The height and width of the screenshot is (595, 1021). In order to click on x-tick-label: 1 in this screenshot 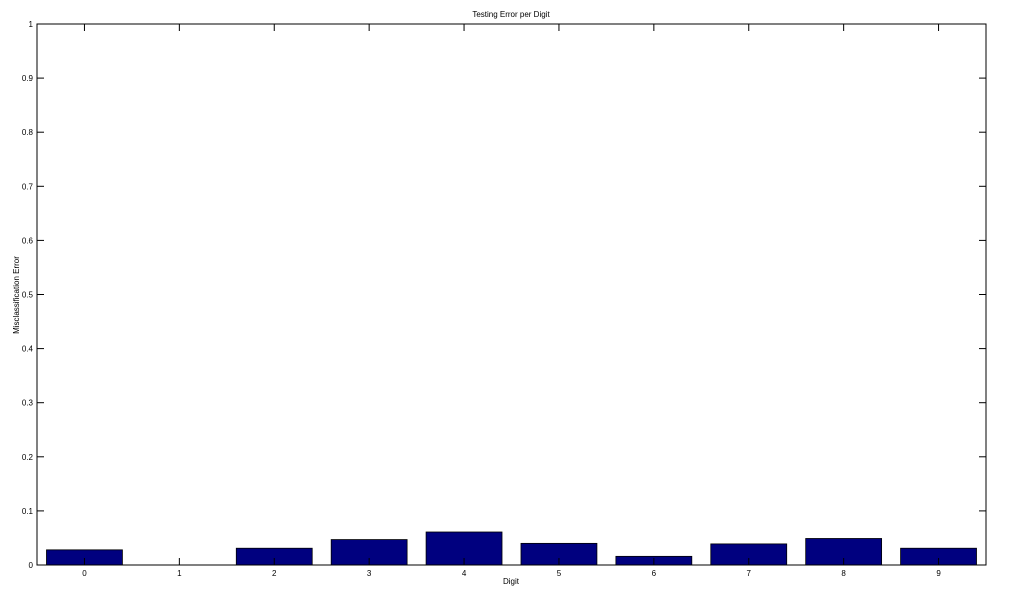, I will do `click(179, 573)`.